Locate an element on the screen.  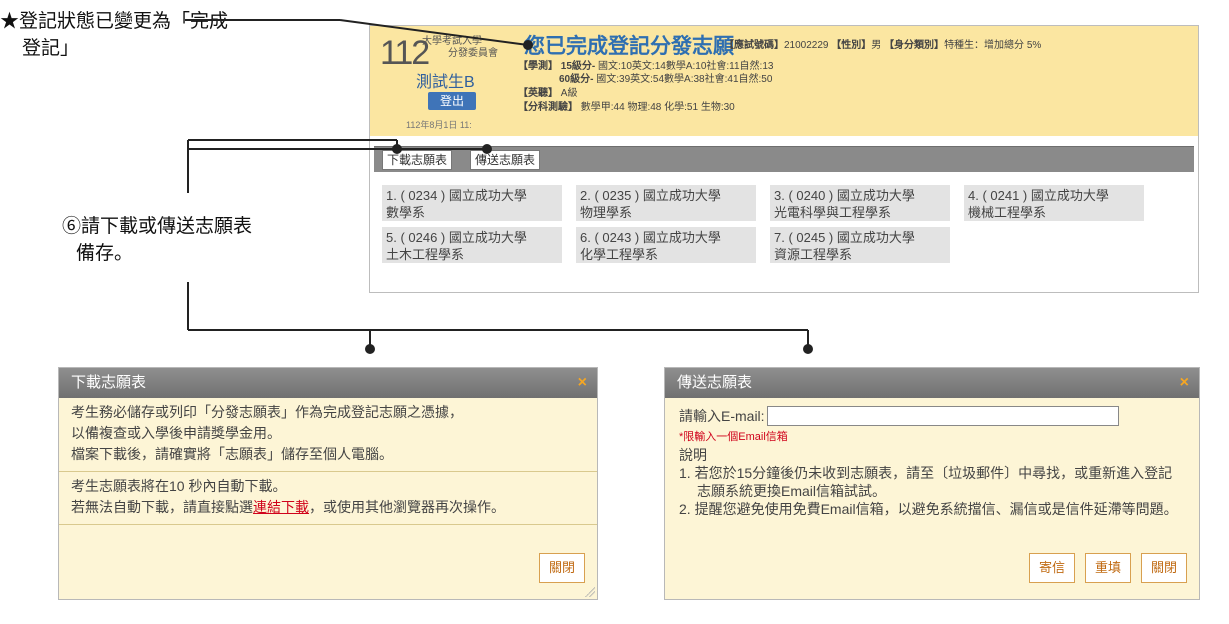
xc-score-line2: 60級分- 國文:39英文:54數學A:38社會:41自然:50 is located at coordinates (665, 77).